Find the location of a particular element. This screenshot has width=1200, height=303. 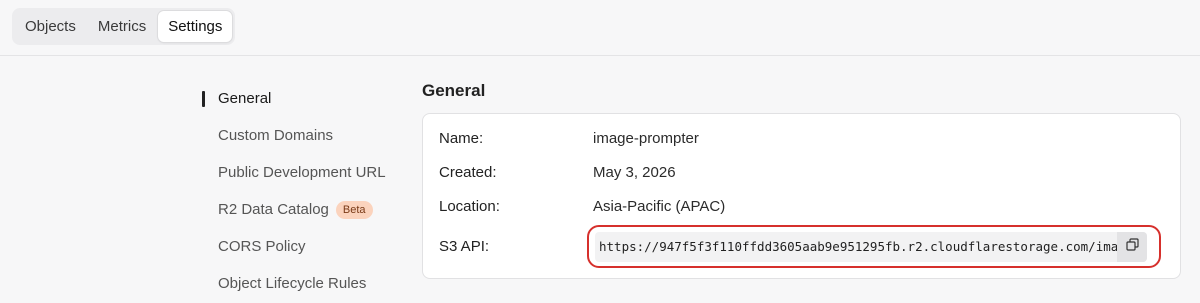

s3-api-row: S3 API: is located at coordinates (516, 246).